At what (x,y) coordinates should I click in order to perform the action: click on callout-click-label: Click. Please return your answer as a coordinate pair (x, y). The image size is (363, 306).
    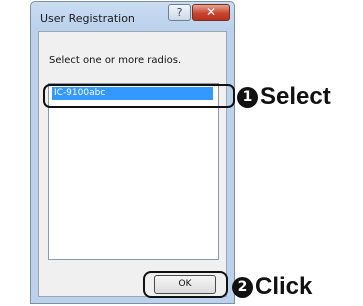
    Looking at the image, I should click on (284, 286).